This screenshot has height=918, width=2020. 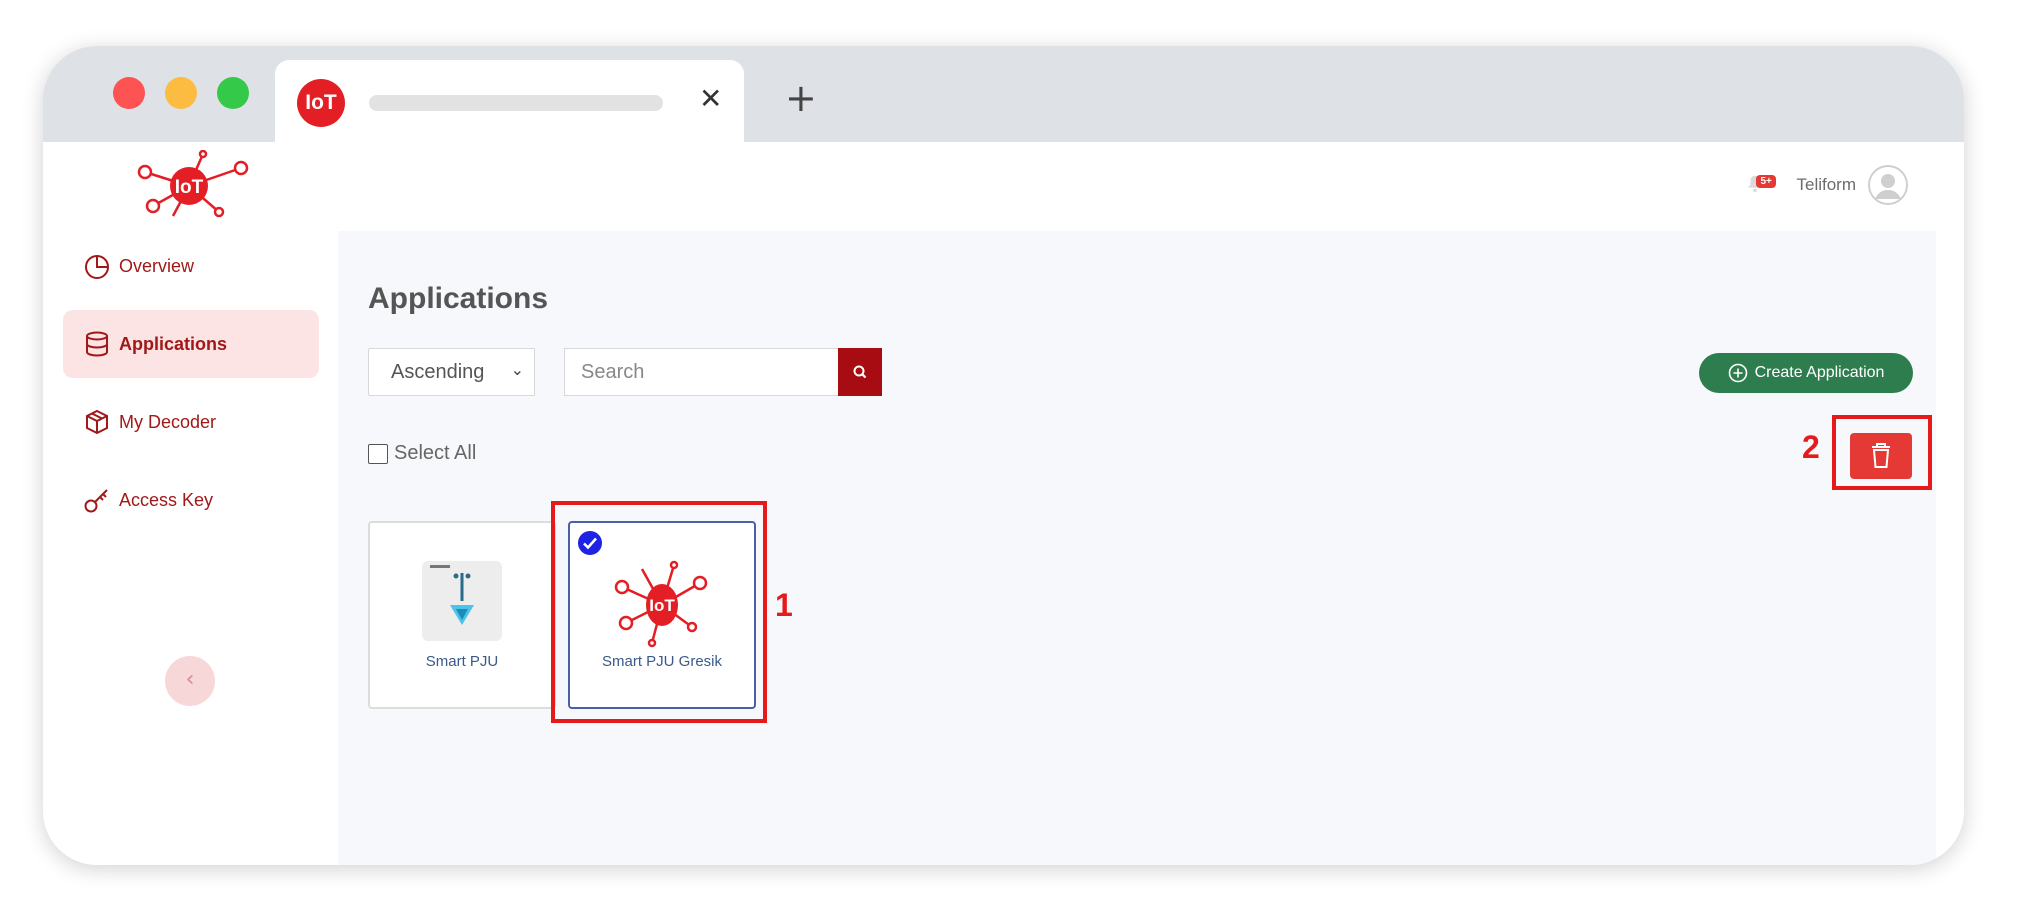 I want to click on tab-close-icon: ✕, so click(x=710, y=98).